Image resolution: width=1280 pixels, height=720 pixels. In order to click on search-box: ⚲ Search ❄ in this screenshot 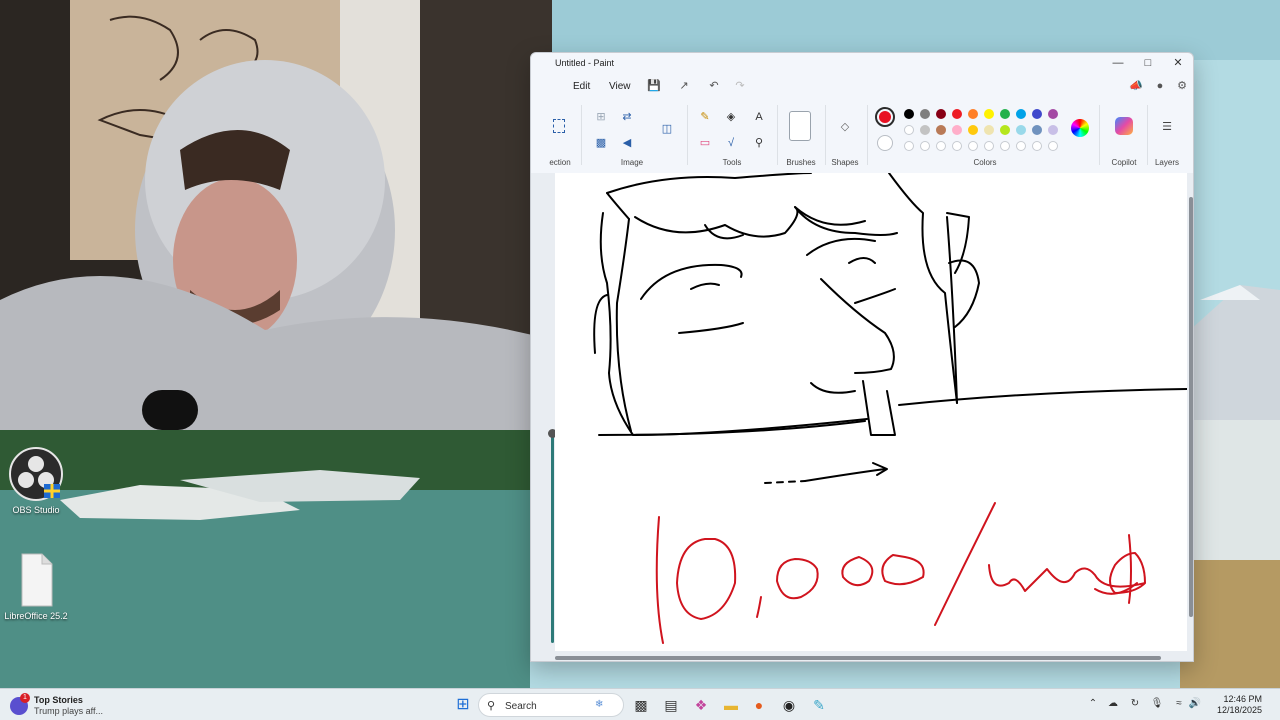, I will do `click(551, 705)`.